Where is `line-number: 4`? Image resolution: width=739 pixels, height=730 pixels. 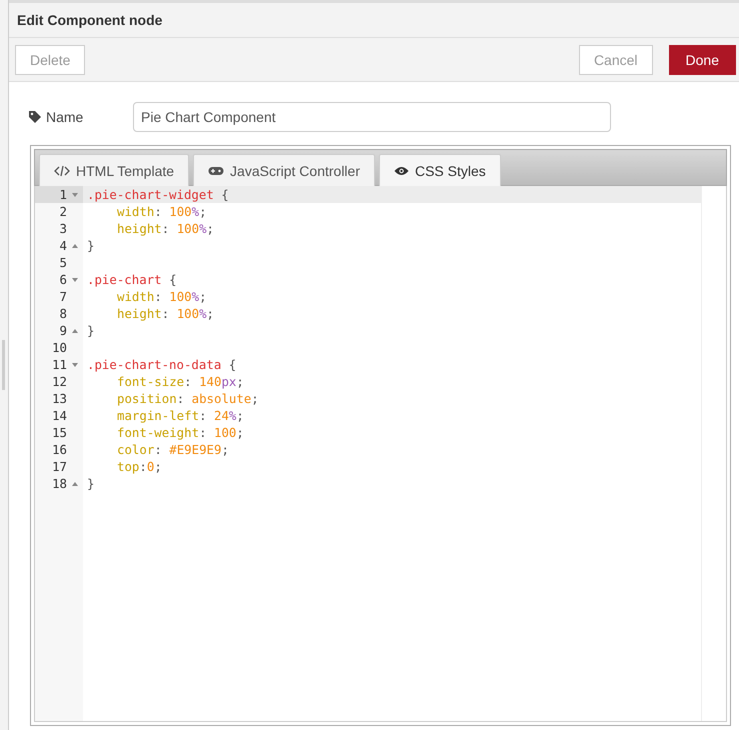 line-number: 4 is located at coordinates (62, 245).